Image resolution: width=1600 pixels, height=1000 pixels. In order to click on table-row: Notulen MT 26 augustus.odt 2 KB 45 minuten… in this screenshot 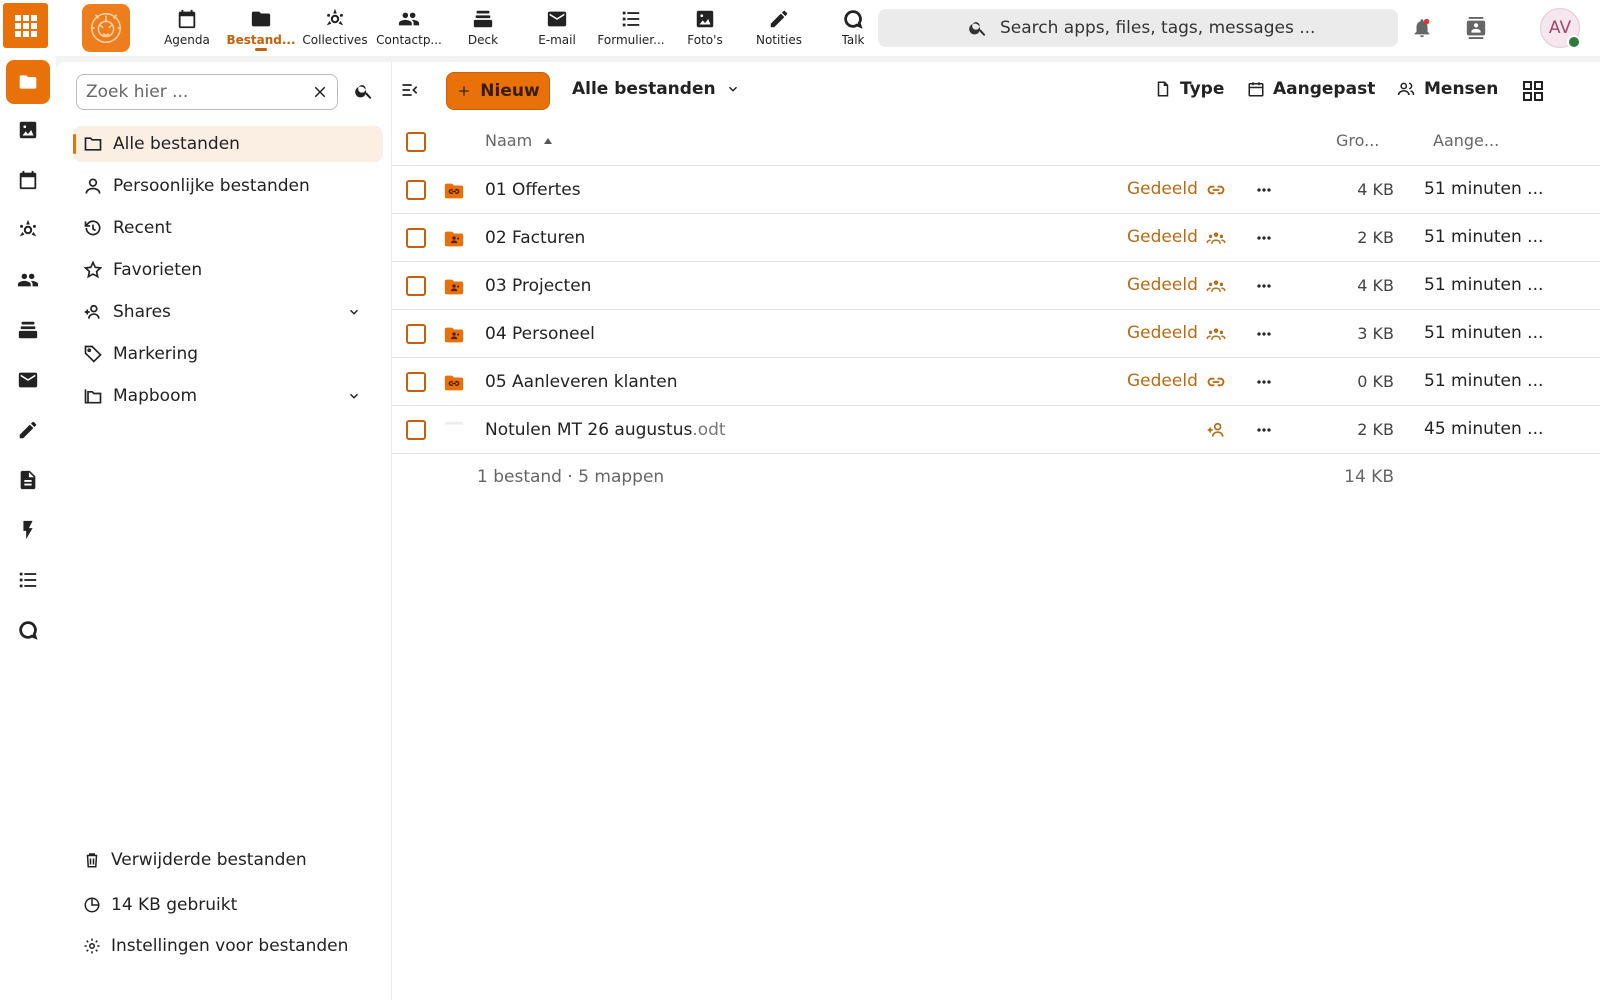, I will do `click(996, 430)`.